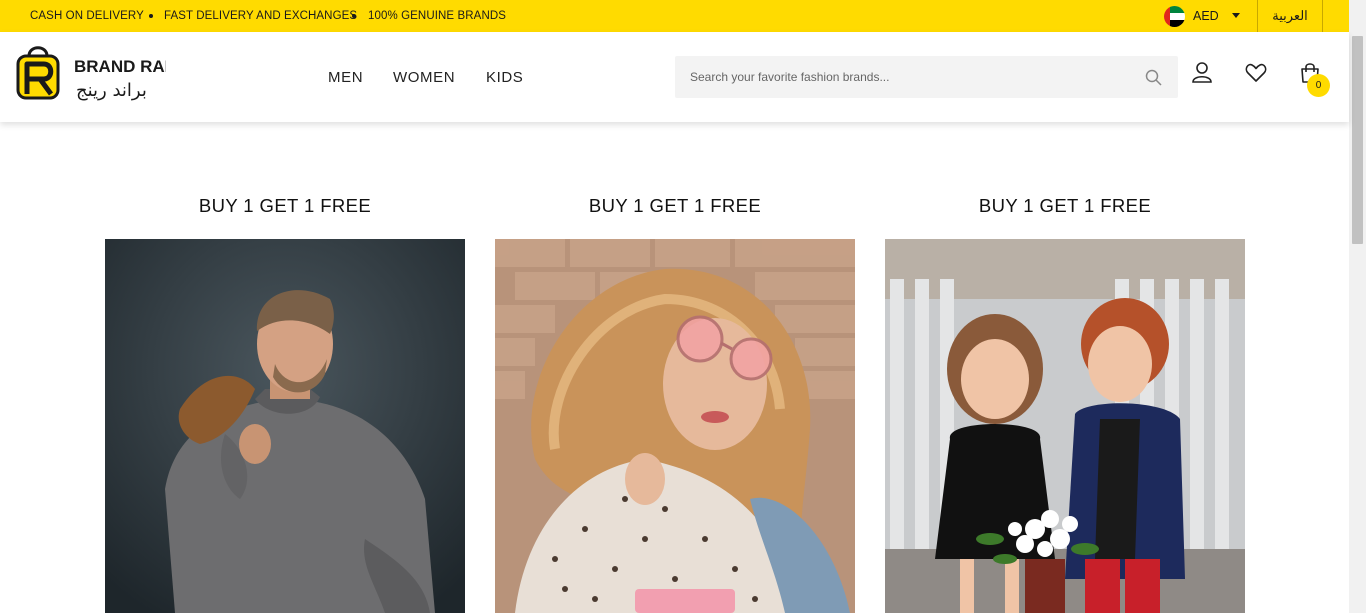 This screenshot has height=613, width=1366. Describe the element at coordinates (1191, 16) in the screenshot. I see `currency-selector: AED` at that location.